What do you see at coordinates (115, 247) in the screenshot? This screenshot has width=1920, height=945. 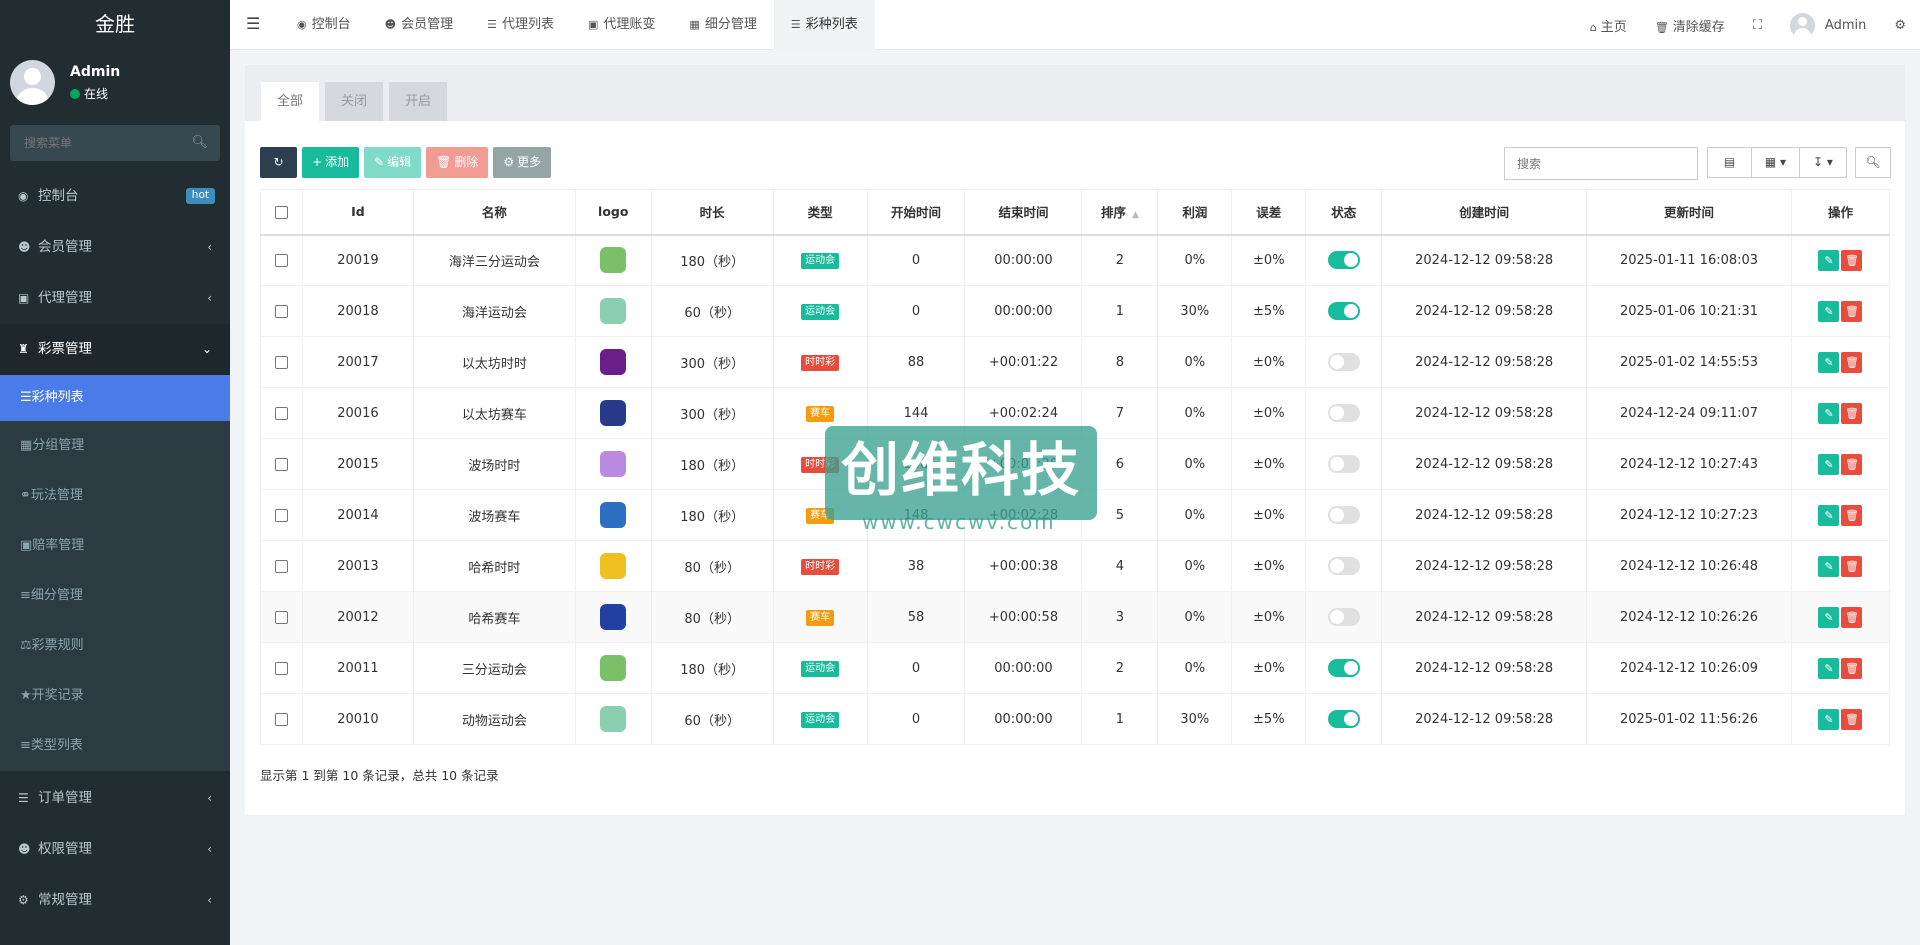 I see `sidebar-item-1: ☻ 会员管理 ‹` at bounding box center [115, 247].